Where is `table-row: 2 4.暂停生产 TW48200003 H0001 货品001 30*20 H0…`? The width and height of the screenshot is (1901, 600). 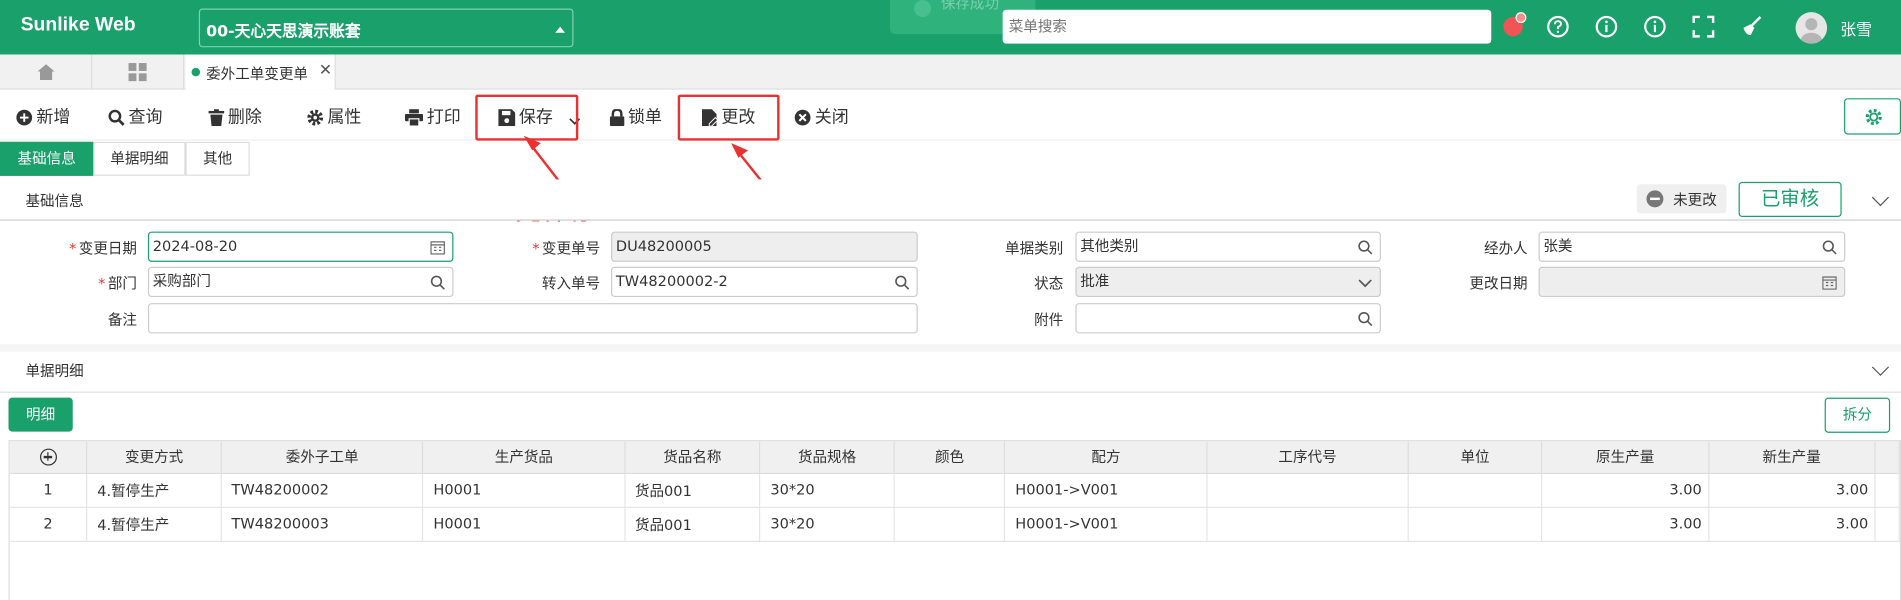
table-row: 2 4.暂停生产 TW48200003 H0001 货品001 30*20 H0… is located at coordinates (954, 524).